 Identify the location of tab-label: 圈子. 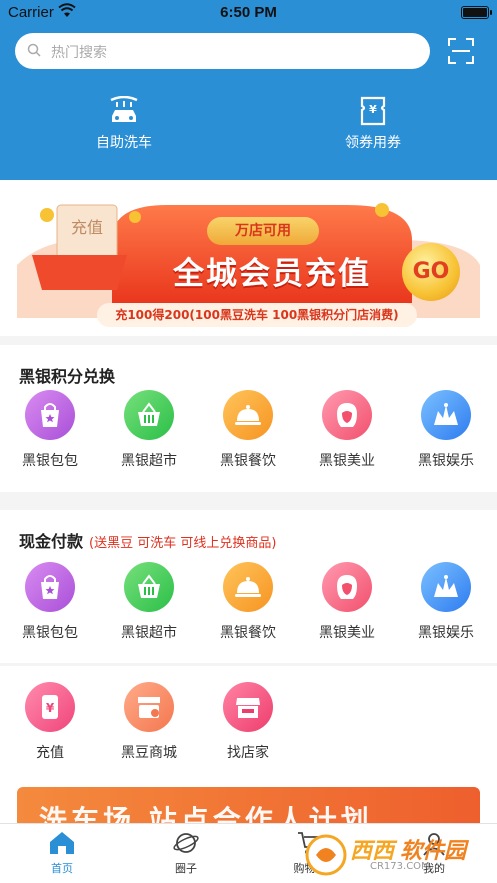
(186, 868).